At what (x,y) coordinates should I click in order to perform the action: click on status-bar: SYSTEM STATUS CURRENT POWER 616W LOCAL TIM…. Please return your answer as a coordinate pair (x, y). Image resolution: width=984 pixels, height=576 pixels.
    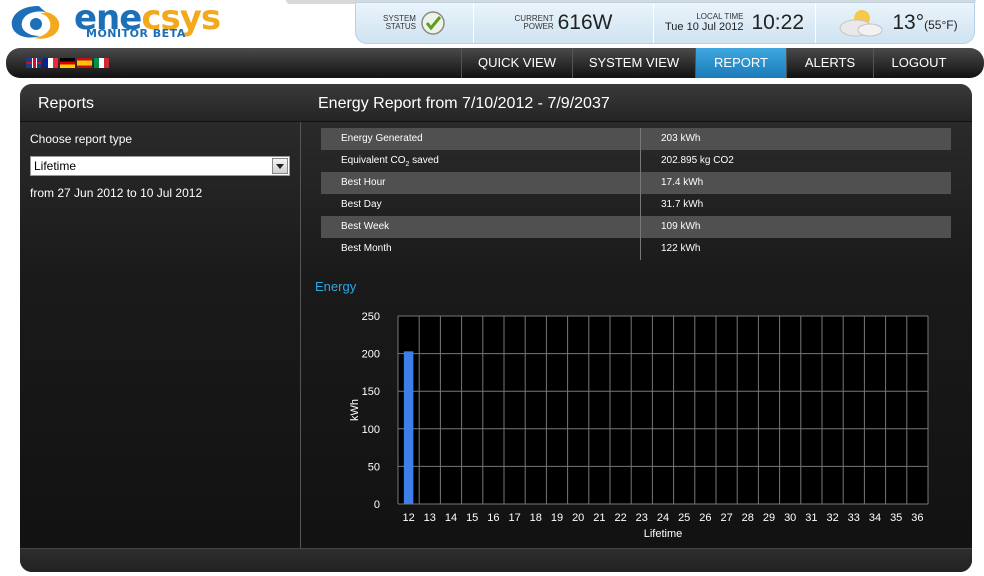
    Looking at the image, I should click on (665, 23).